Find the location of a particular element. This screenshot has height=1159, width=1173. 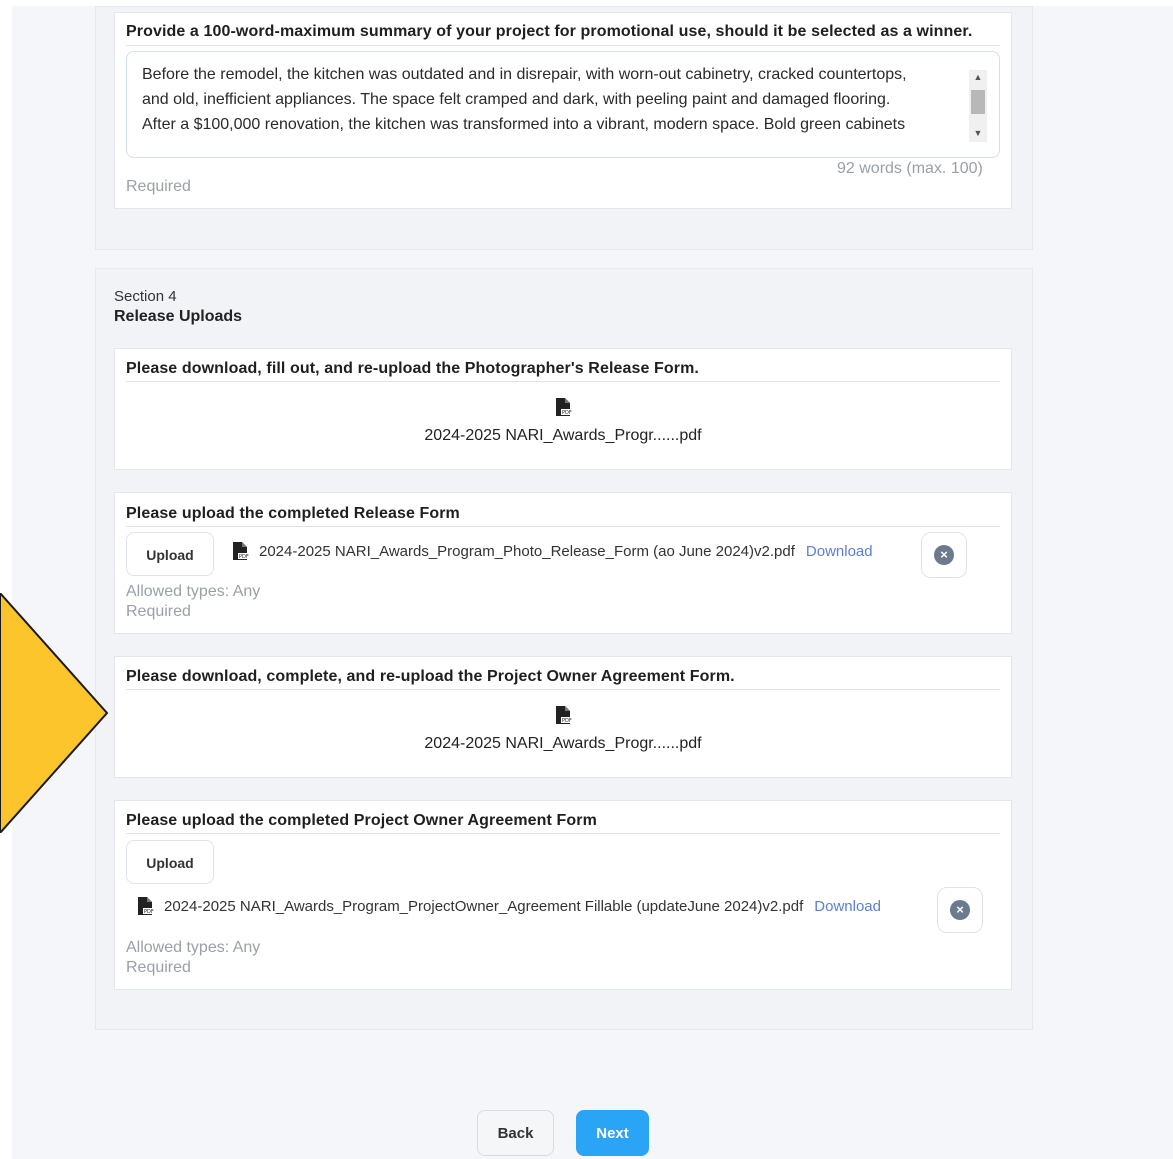

scroll-up-icon: ▲ is located at coordinates (978, 77).